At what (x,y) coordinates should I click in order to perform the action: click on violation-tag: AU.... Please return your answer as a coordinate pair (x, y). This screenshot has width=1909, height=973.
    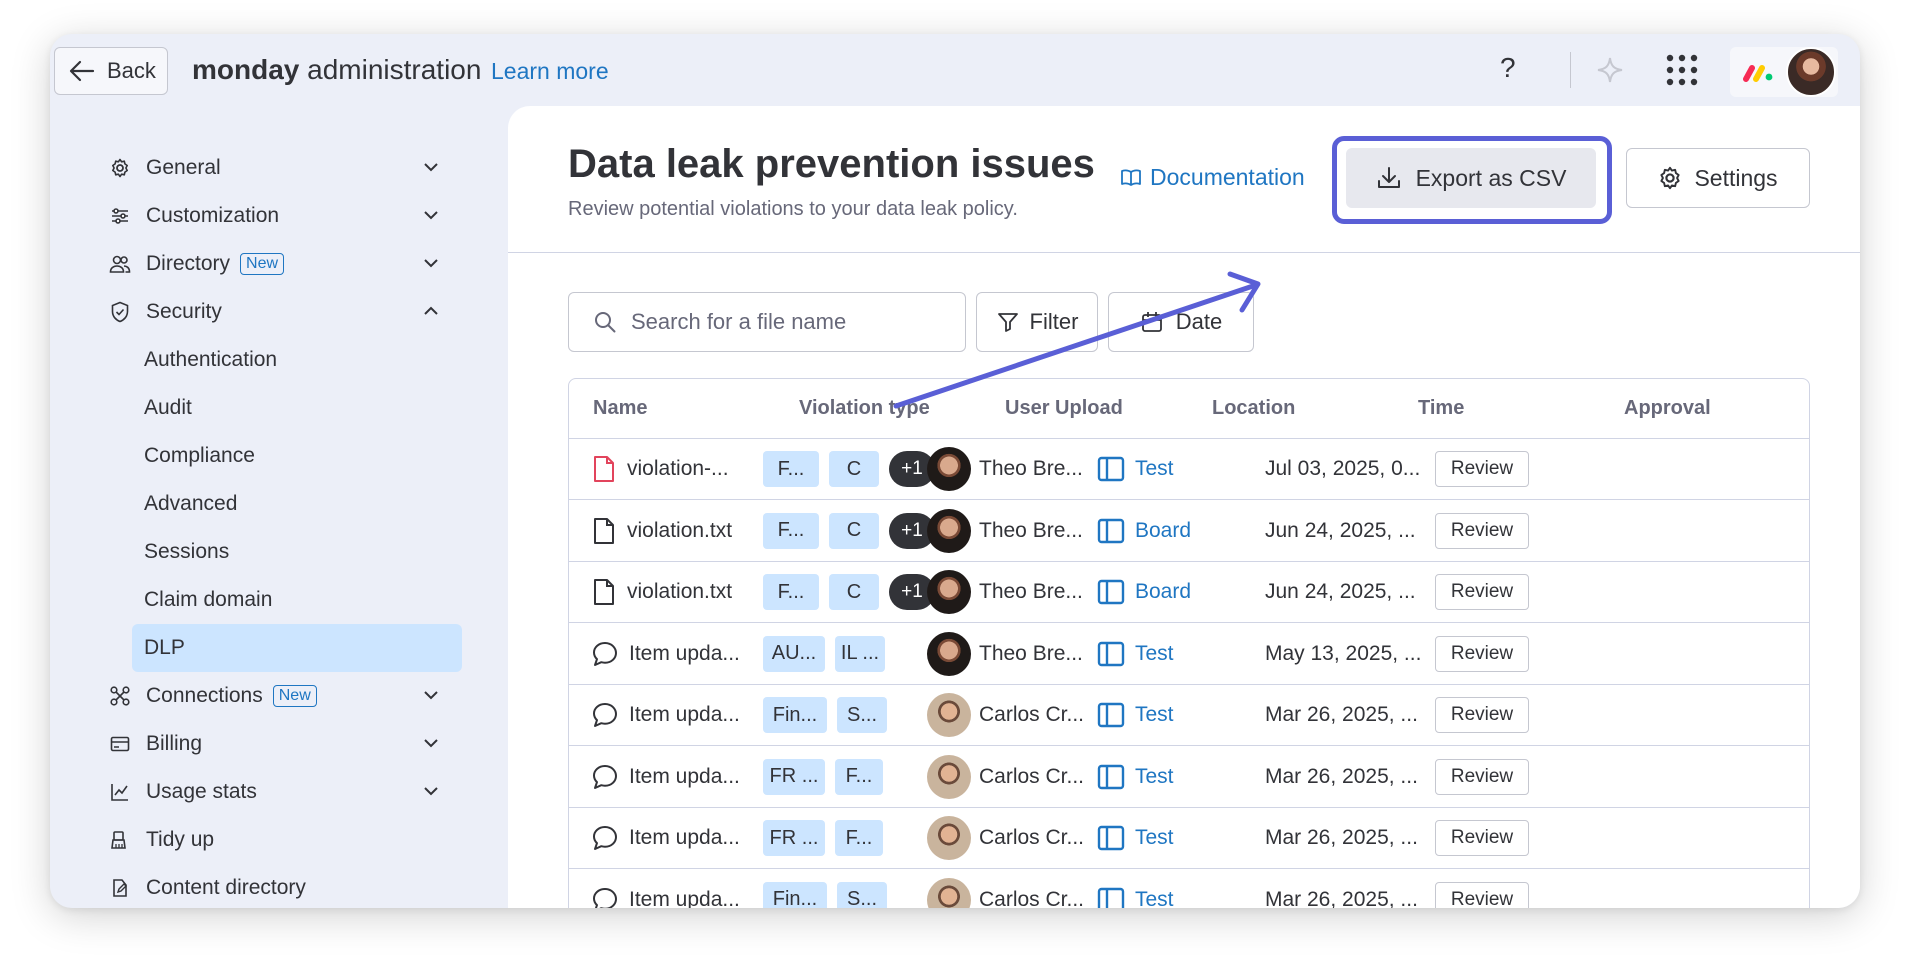
    Looking at the image, I should click on (794, 653).